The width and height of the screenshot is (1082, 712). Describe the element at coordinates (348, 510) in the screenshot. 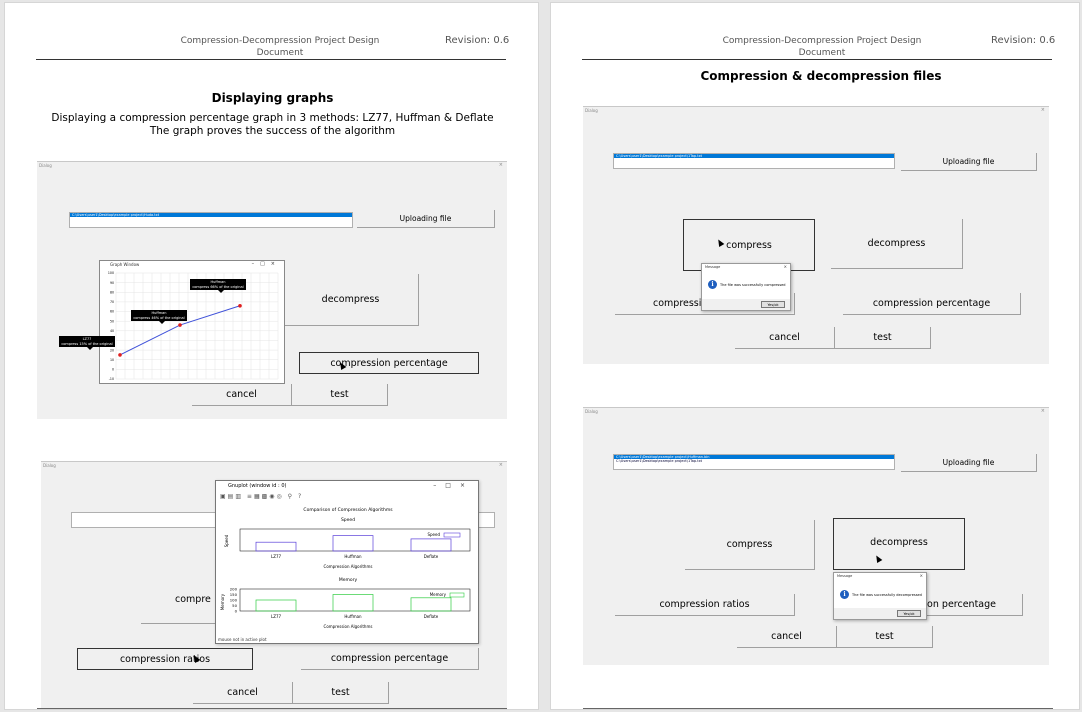

I see `chart-title: Comparison of Compression Algorithms` at that location.